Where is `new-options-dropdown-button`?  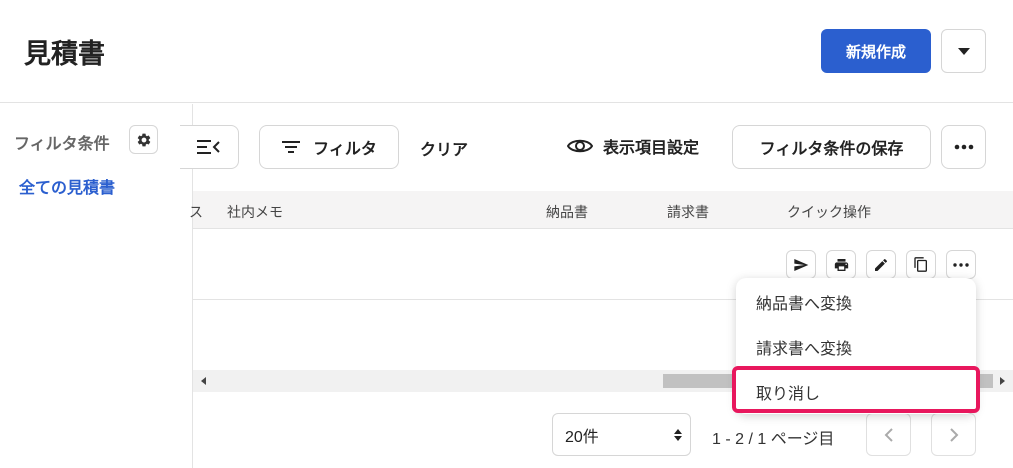 new-options-dropdown-button is located at coordinates (963, 51).